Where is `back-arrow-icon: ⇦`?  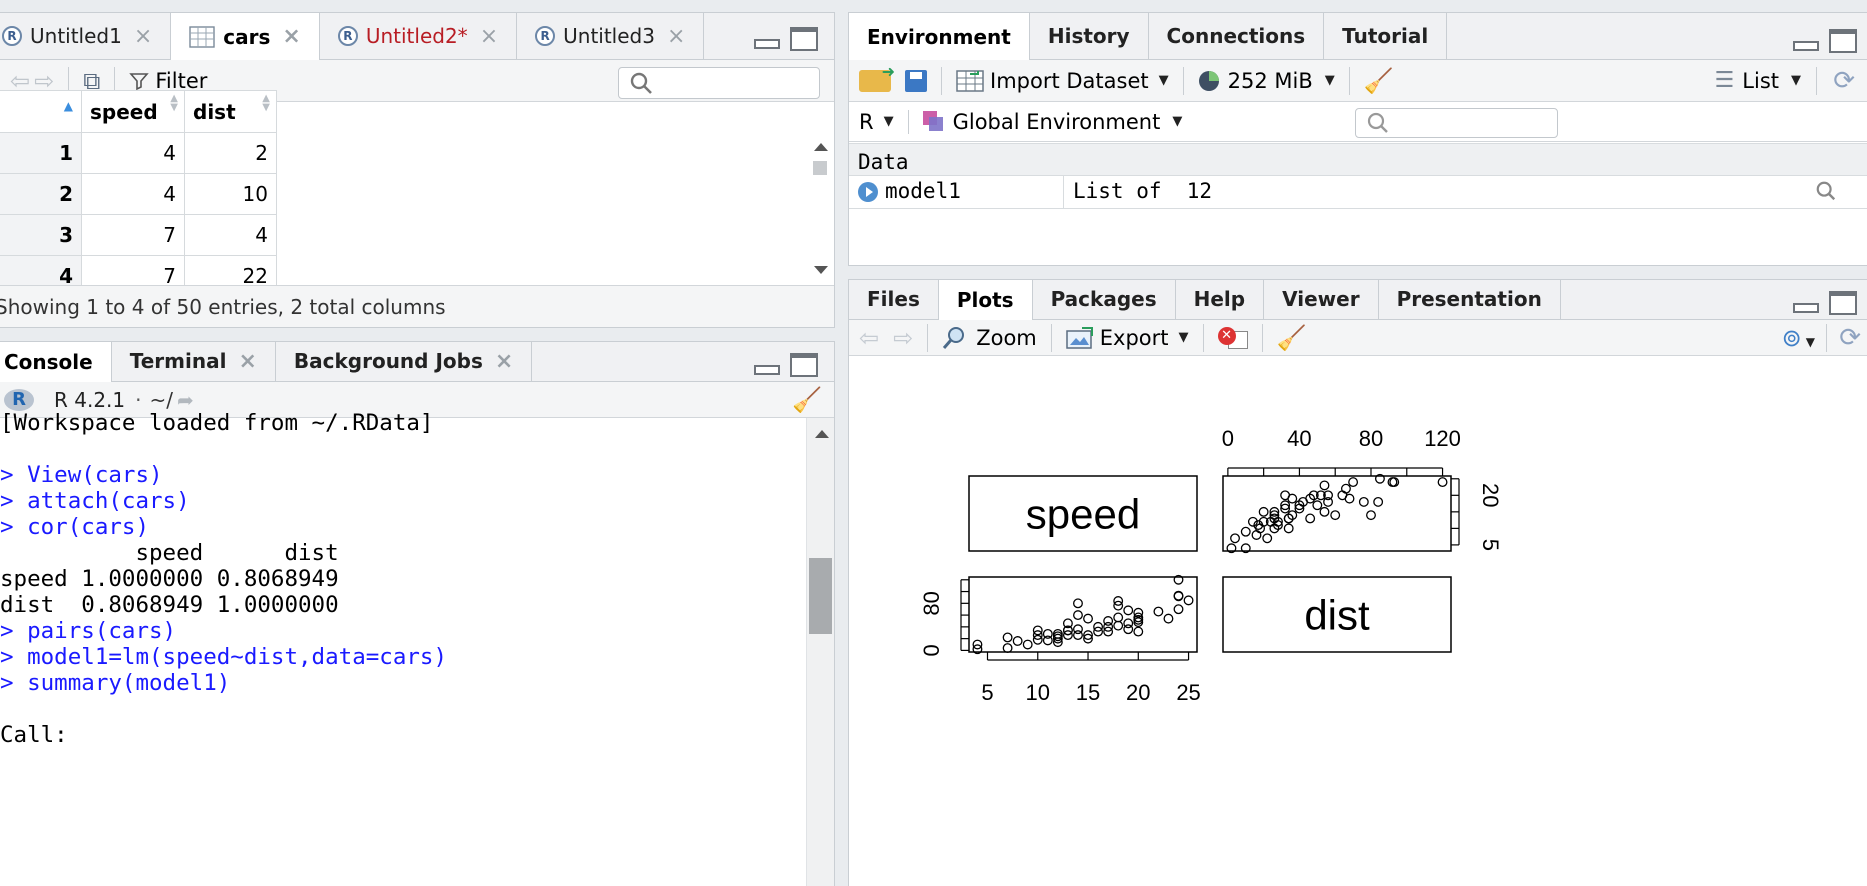 back-arrow-icon: ⇦ is located at coordinates (20, 81).